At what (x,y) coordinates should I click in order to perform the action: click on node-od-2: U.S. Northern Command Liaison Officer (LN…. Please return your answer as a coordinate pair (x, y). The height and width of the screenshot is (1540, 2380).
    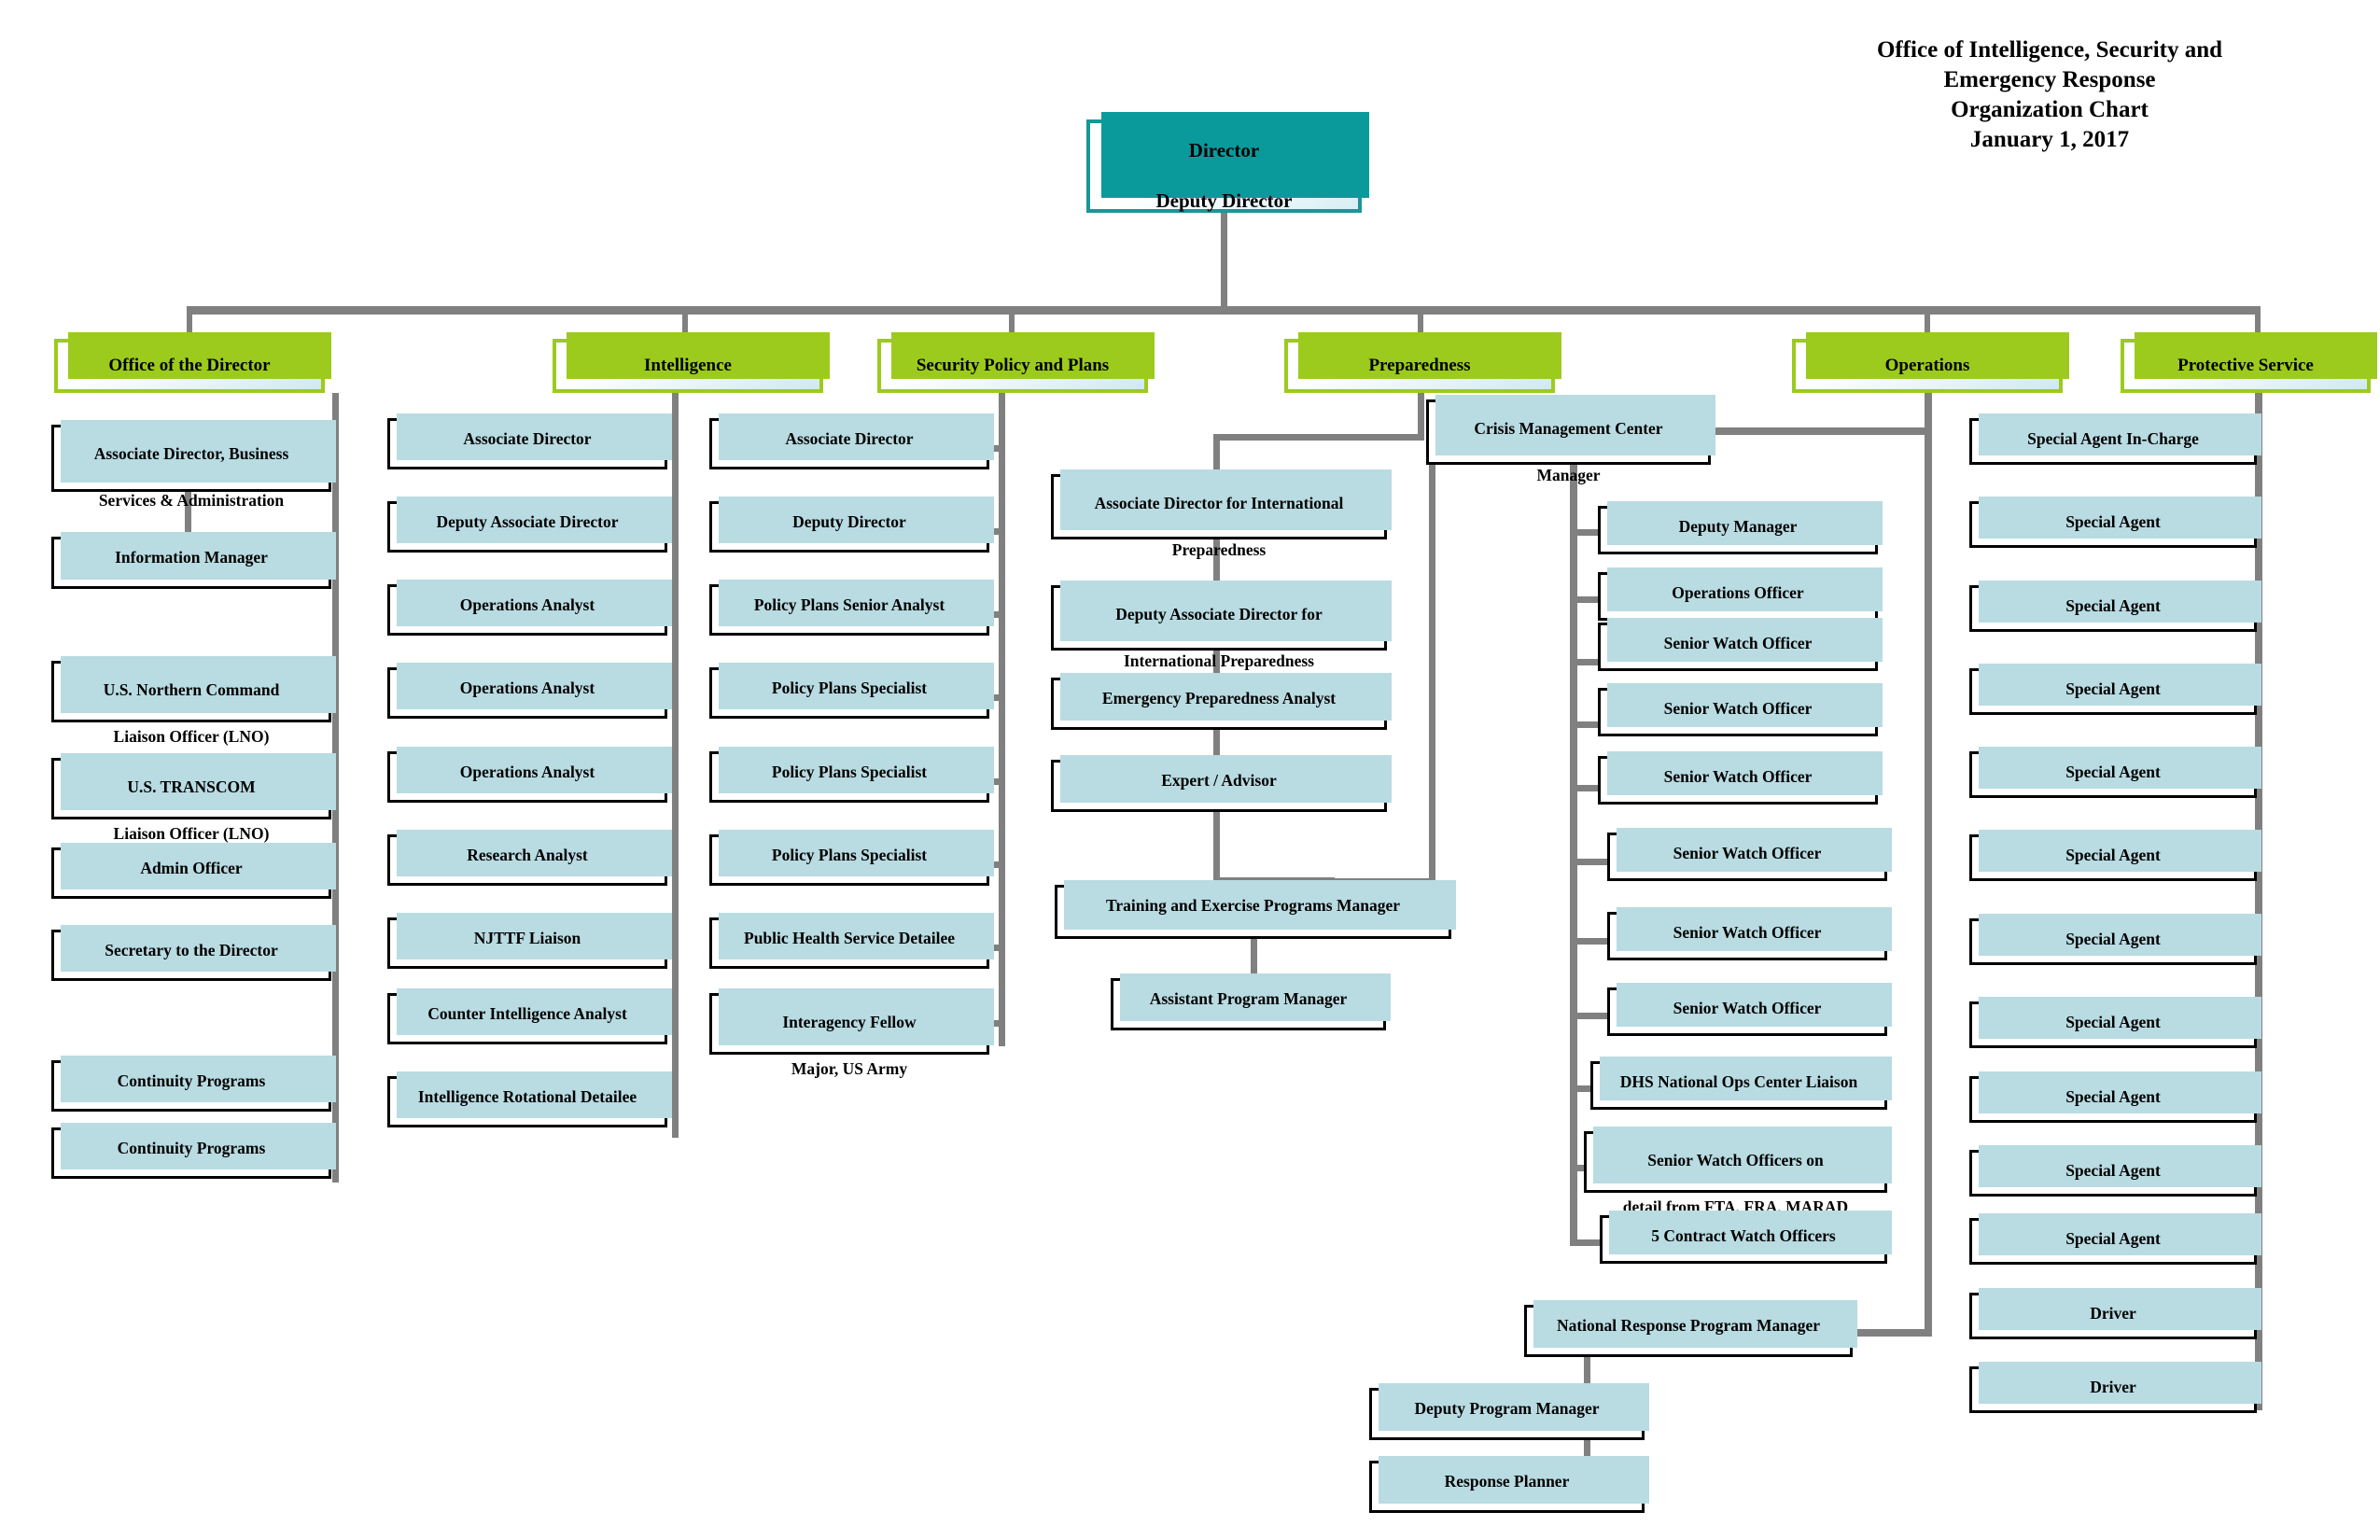
    Looking at the image, I should click on (193, 701).